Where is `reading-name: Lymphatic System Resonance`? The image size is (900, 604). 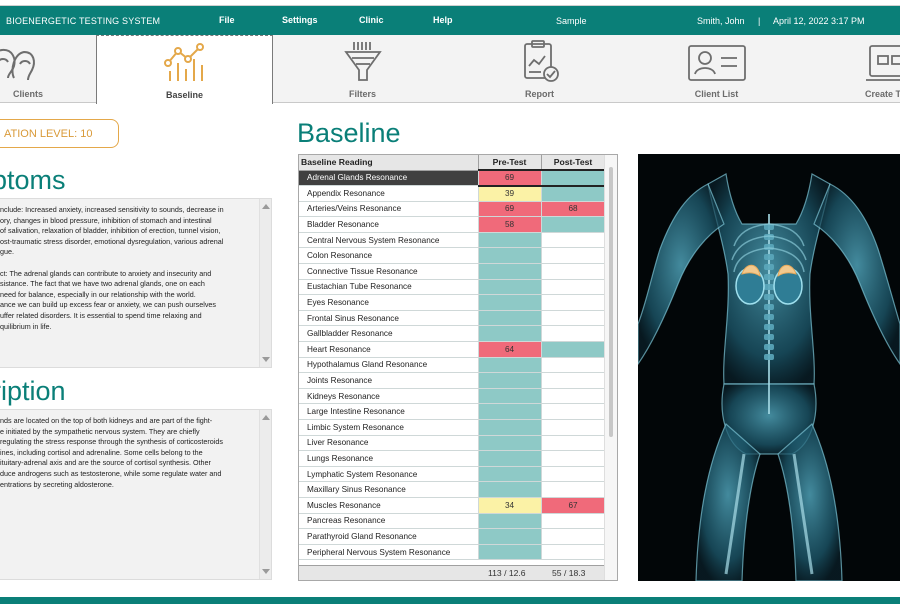
reading-name: Lymphatic System Resonance is located at coordinates (389, 474).